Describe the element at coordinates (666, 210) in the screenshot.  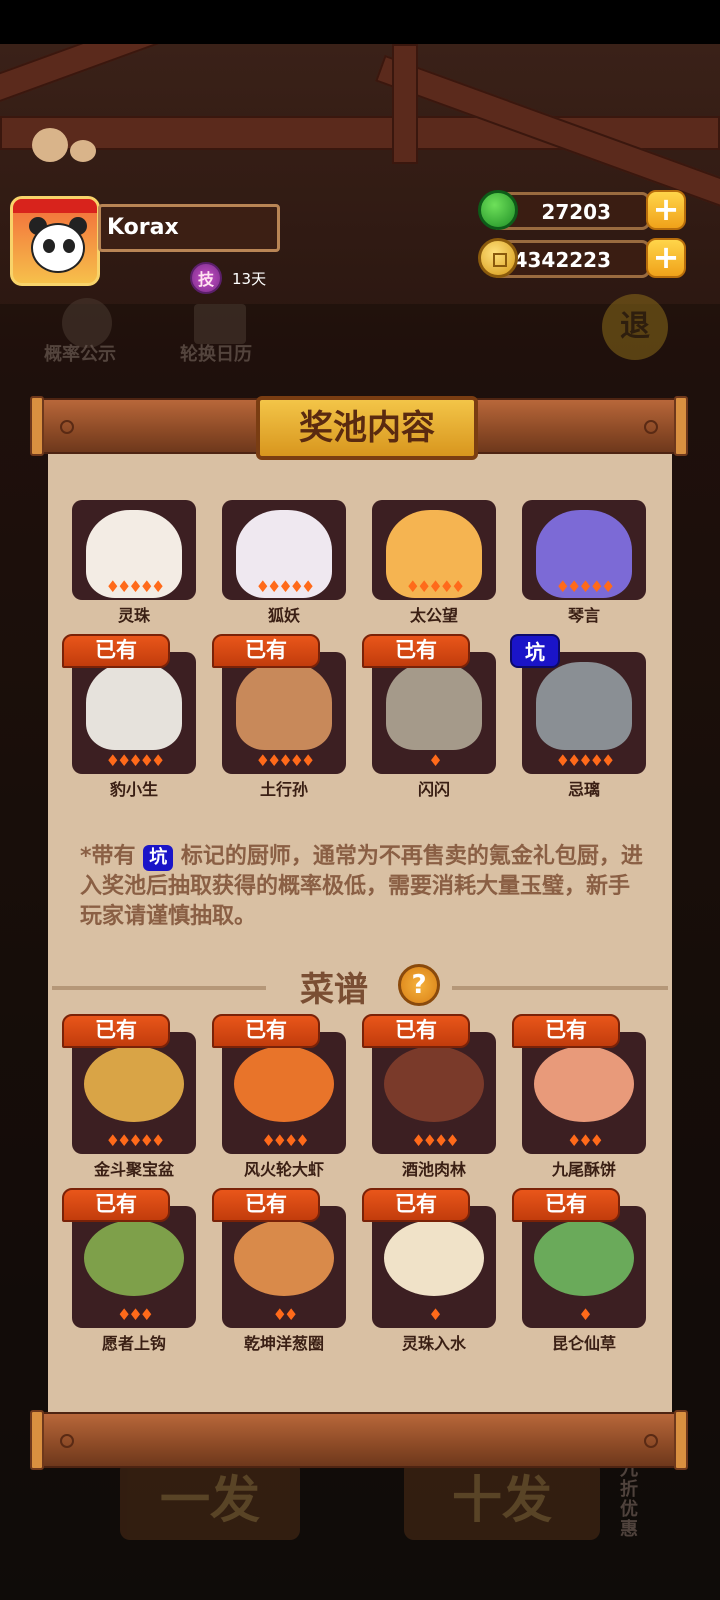
I see `add-jade-button: +` at that location.